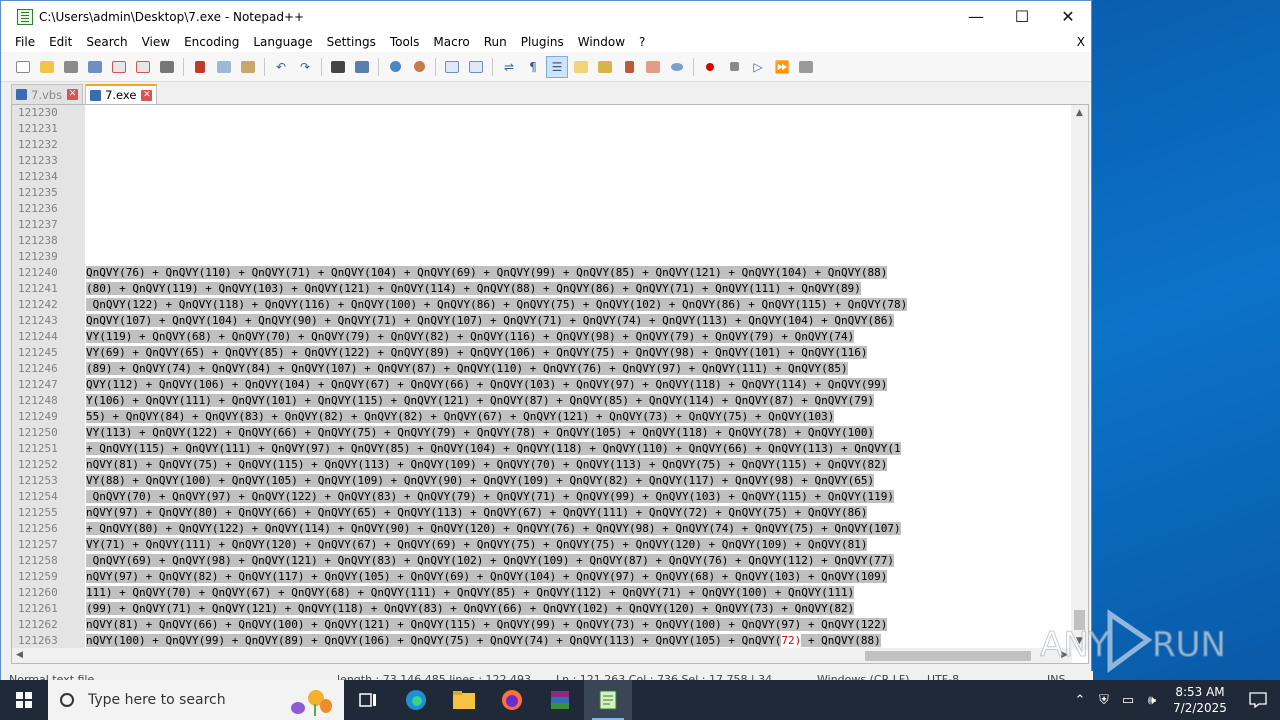 The image size is (1280, 720). What do you see at coordinates (305, 67) in the screenshot?
I see `redo-icon: ↷` at bounding box center [305, 67].